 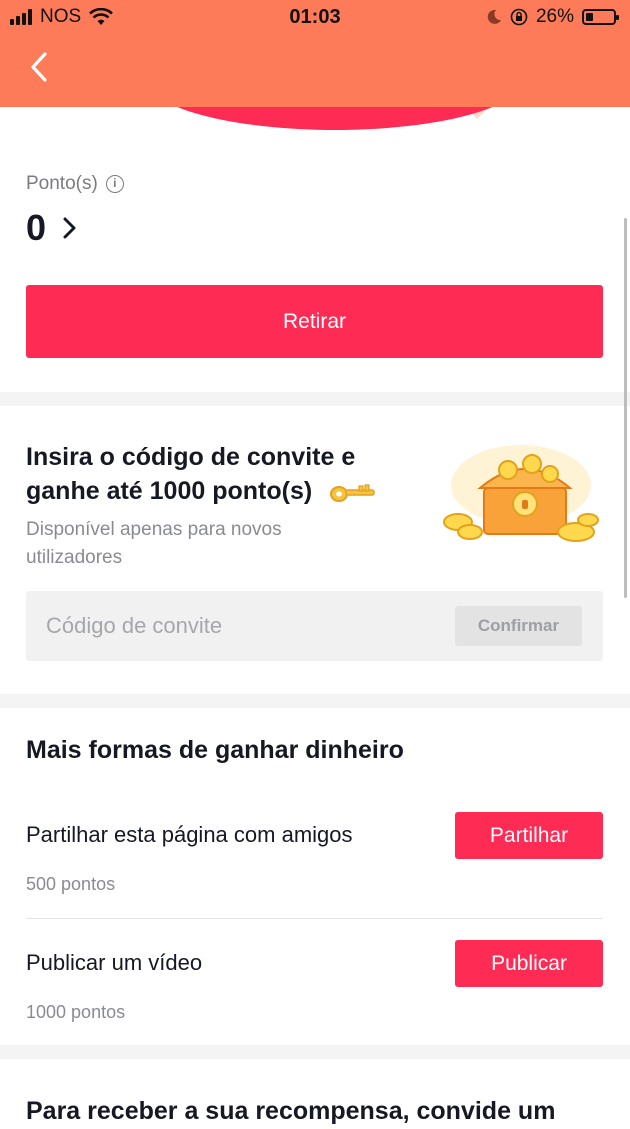 I want to click on task-points: 500 pontos, so click(x=71, y=884).